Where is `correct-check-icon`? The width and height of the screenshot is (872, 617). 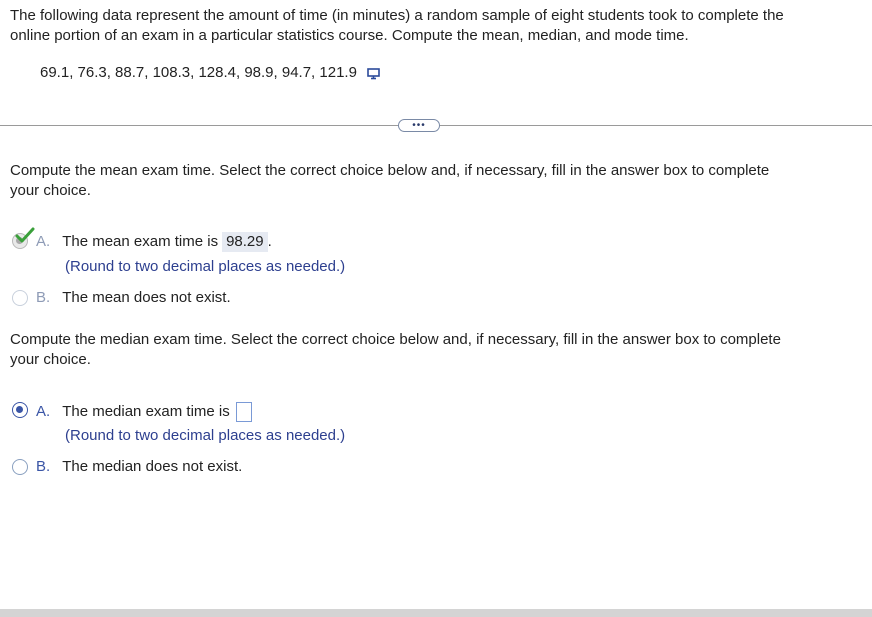
correct-check-icon is located at coordinates (25, 236).